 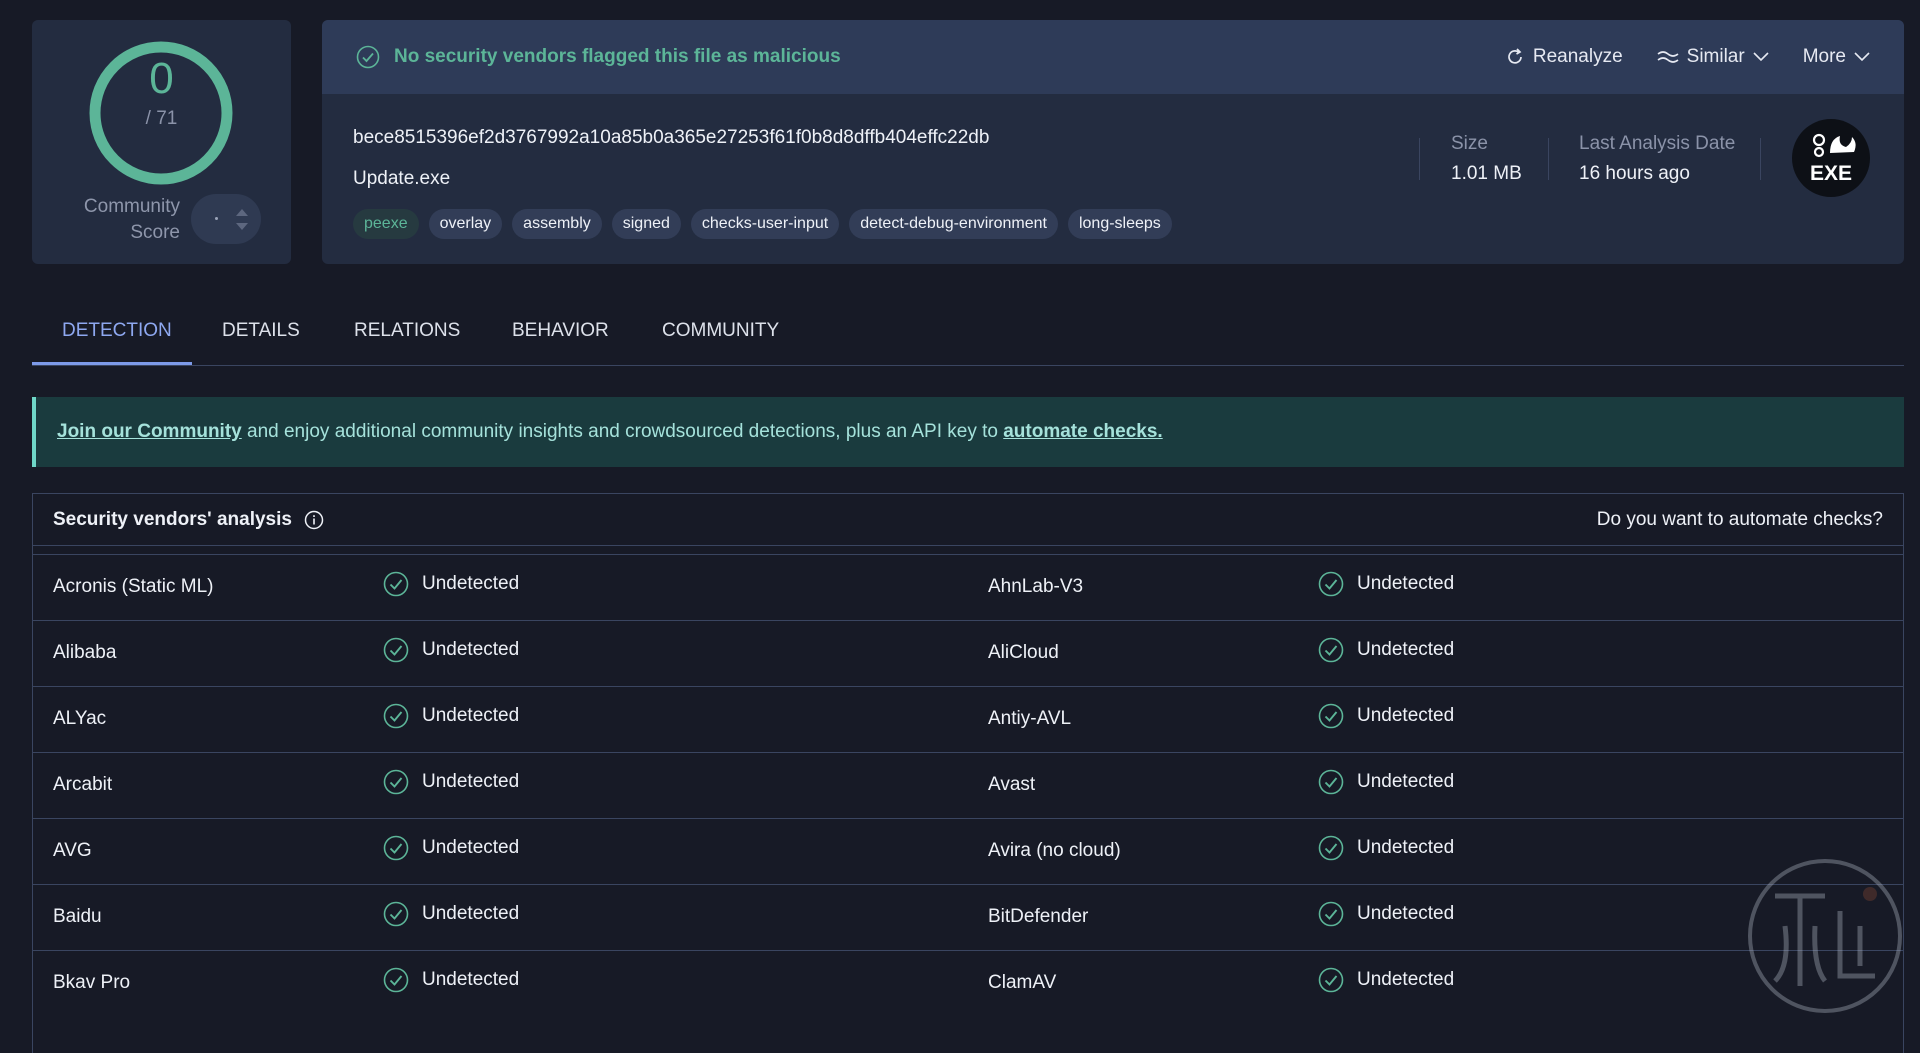 I want to click on automate-checks-prompt: Do you want to automate checks?, so click(x=1740, y=520).